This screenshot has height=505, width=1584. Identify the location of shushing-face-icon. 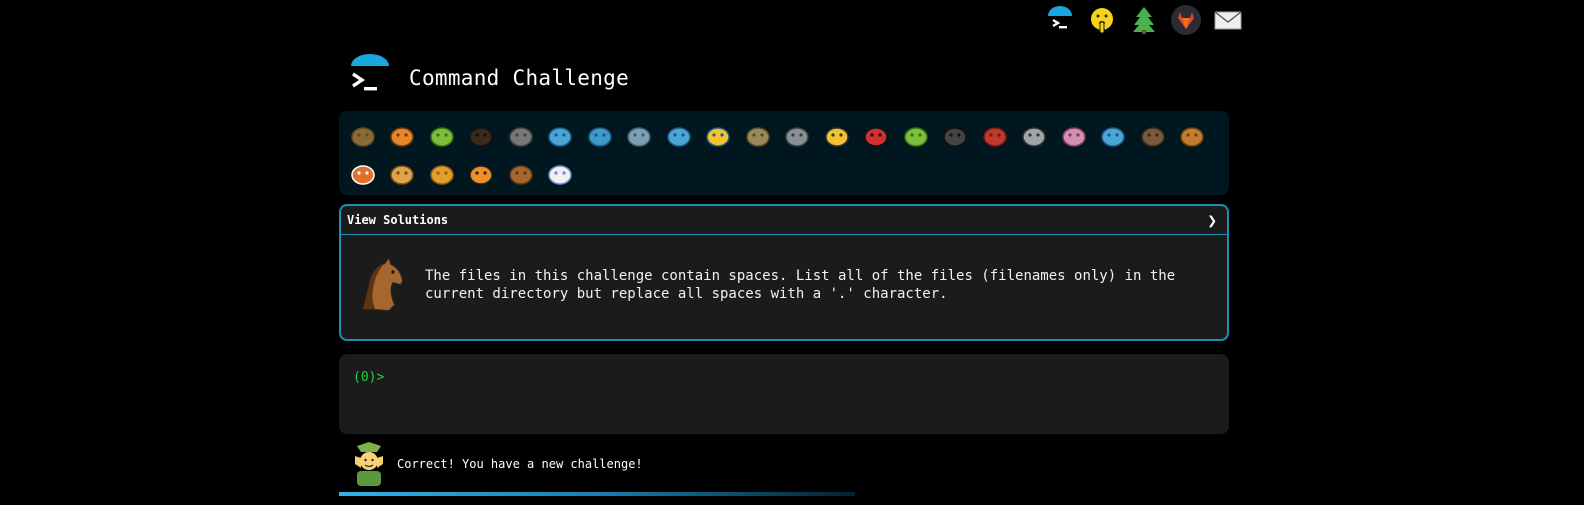
(1102, 20).